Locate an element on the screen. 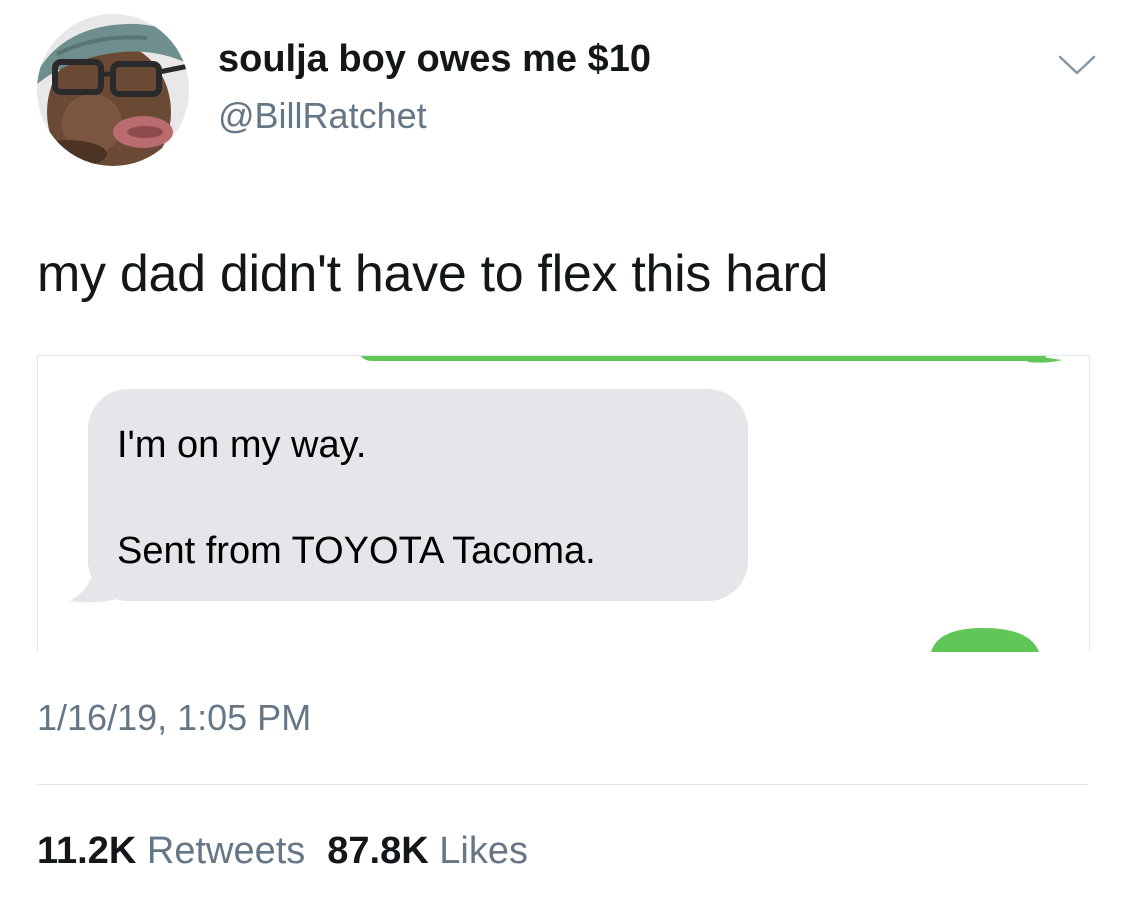 This screenshot has height=905, width=1125. tweet-menu-button is located at coordinates (1077, 65).